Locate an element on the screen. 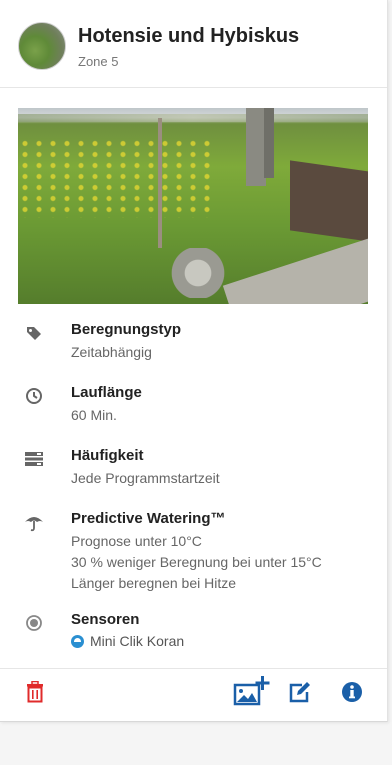 This screenshot has height=765, width=392. frequency-label: Häufigkeit is located at coordinates (107, 455).